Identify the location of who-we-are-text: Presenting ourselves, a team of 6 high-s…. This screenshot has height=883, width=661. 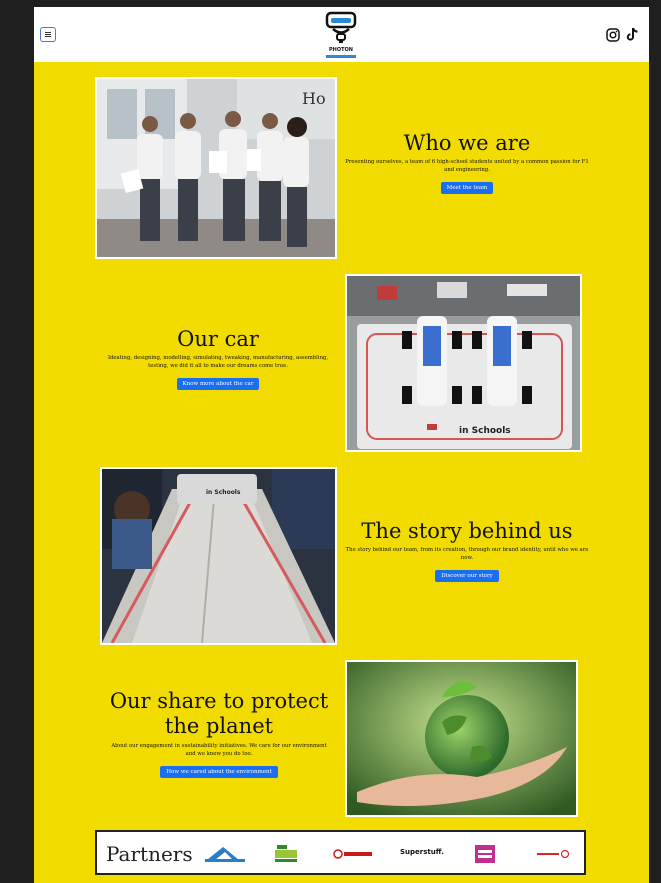
(467, 166).